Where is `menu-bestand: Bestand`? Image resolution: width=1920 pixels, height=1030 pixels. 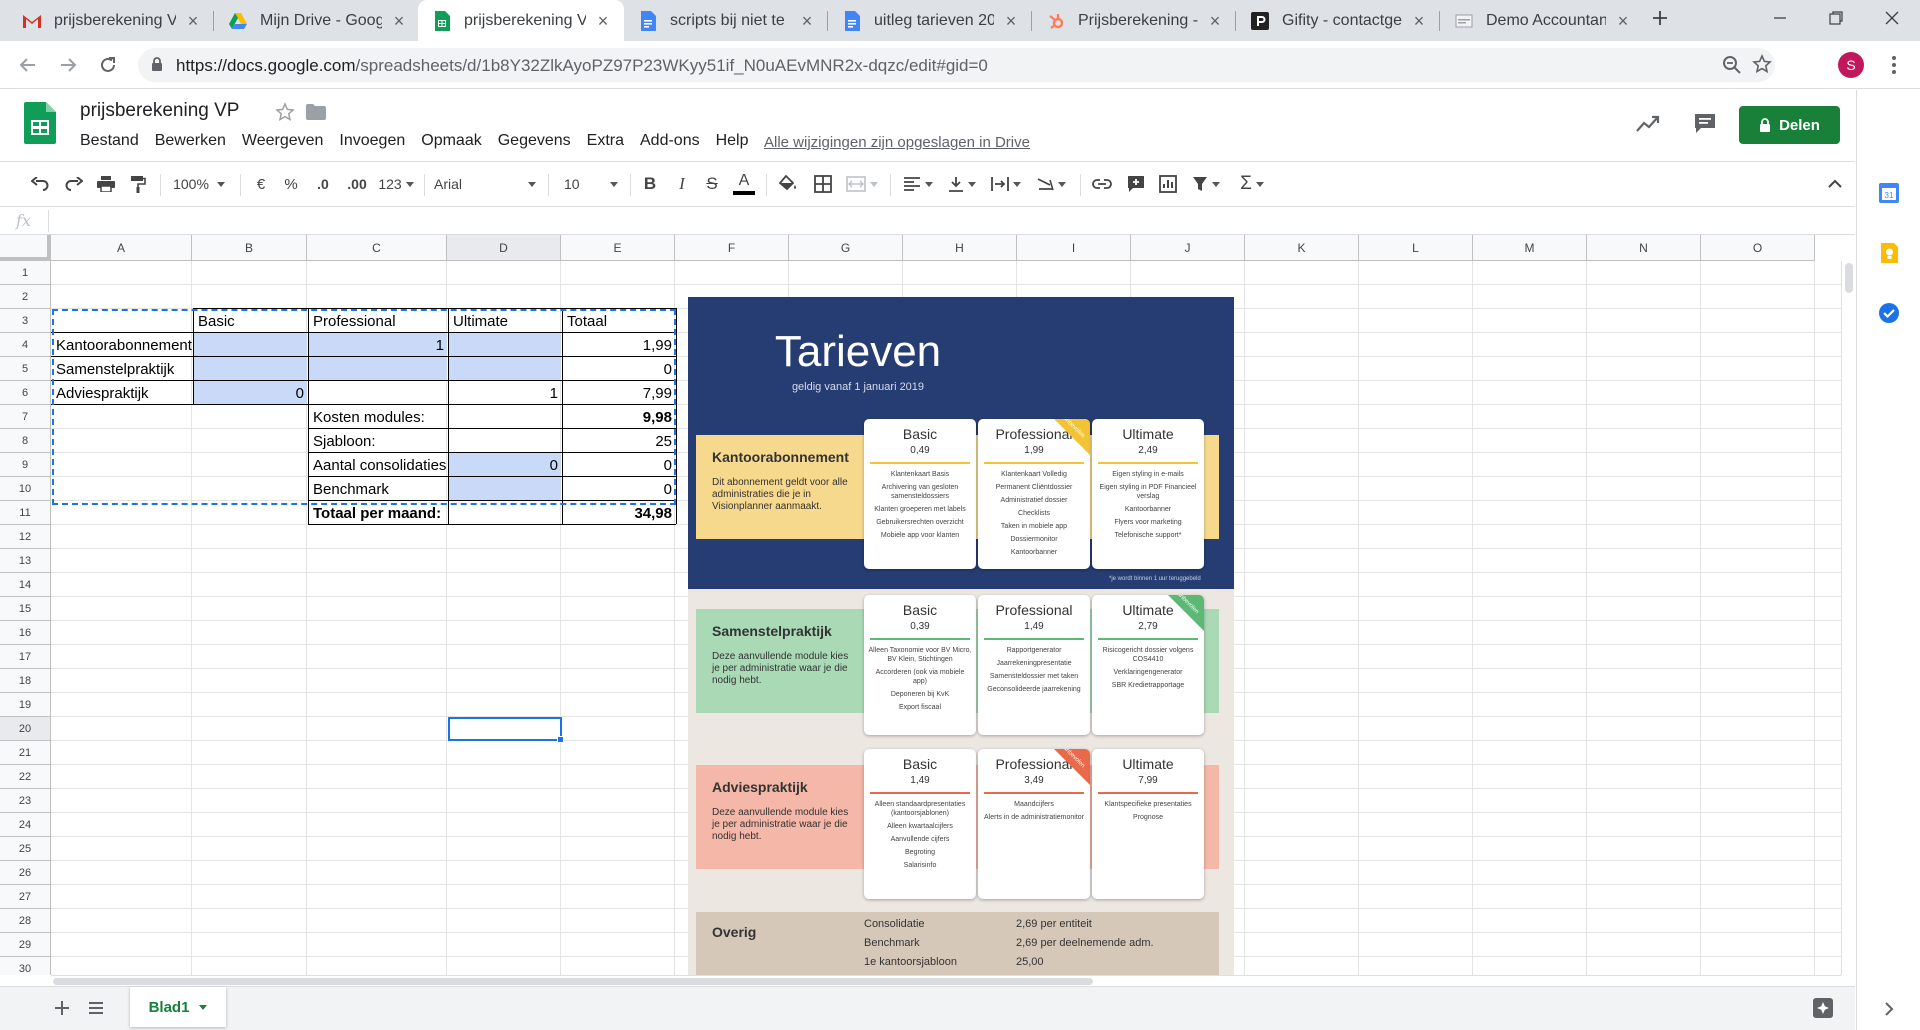
menu-bestand: Bestand is located at coordinates (109, 141).